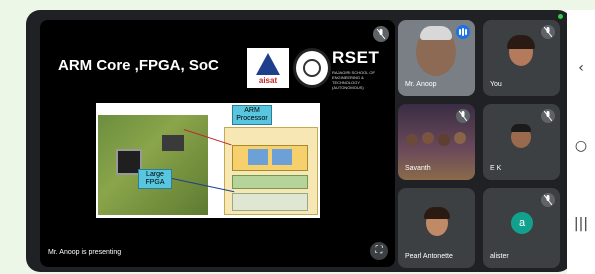 This screenshot has height=274, width=595. Describe the element at coordinates (496, 168) in the screenshot. I see `participant-name: E K` at that location.